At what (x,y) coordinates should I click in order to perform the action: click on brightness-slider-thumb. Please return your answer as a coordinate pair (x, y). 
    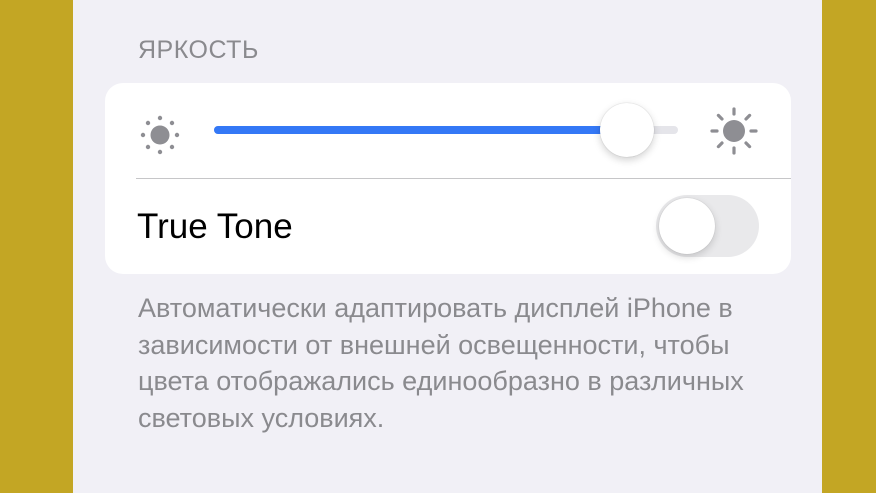
    Looking at the image, I should click on (626, 130).